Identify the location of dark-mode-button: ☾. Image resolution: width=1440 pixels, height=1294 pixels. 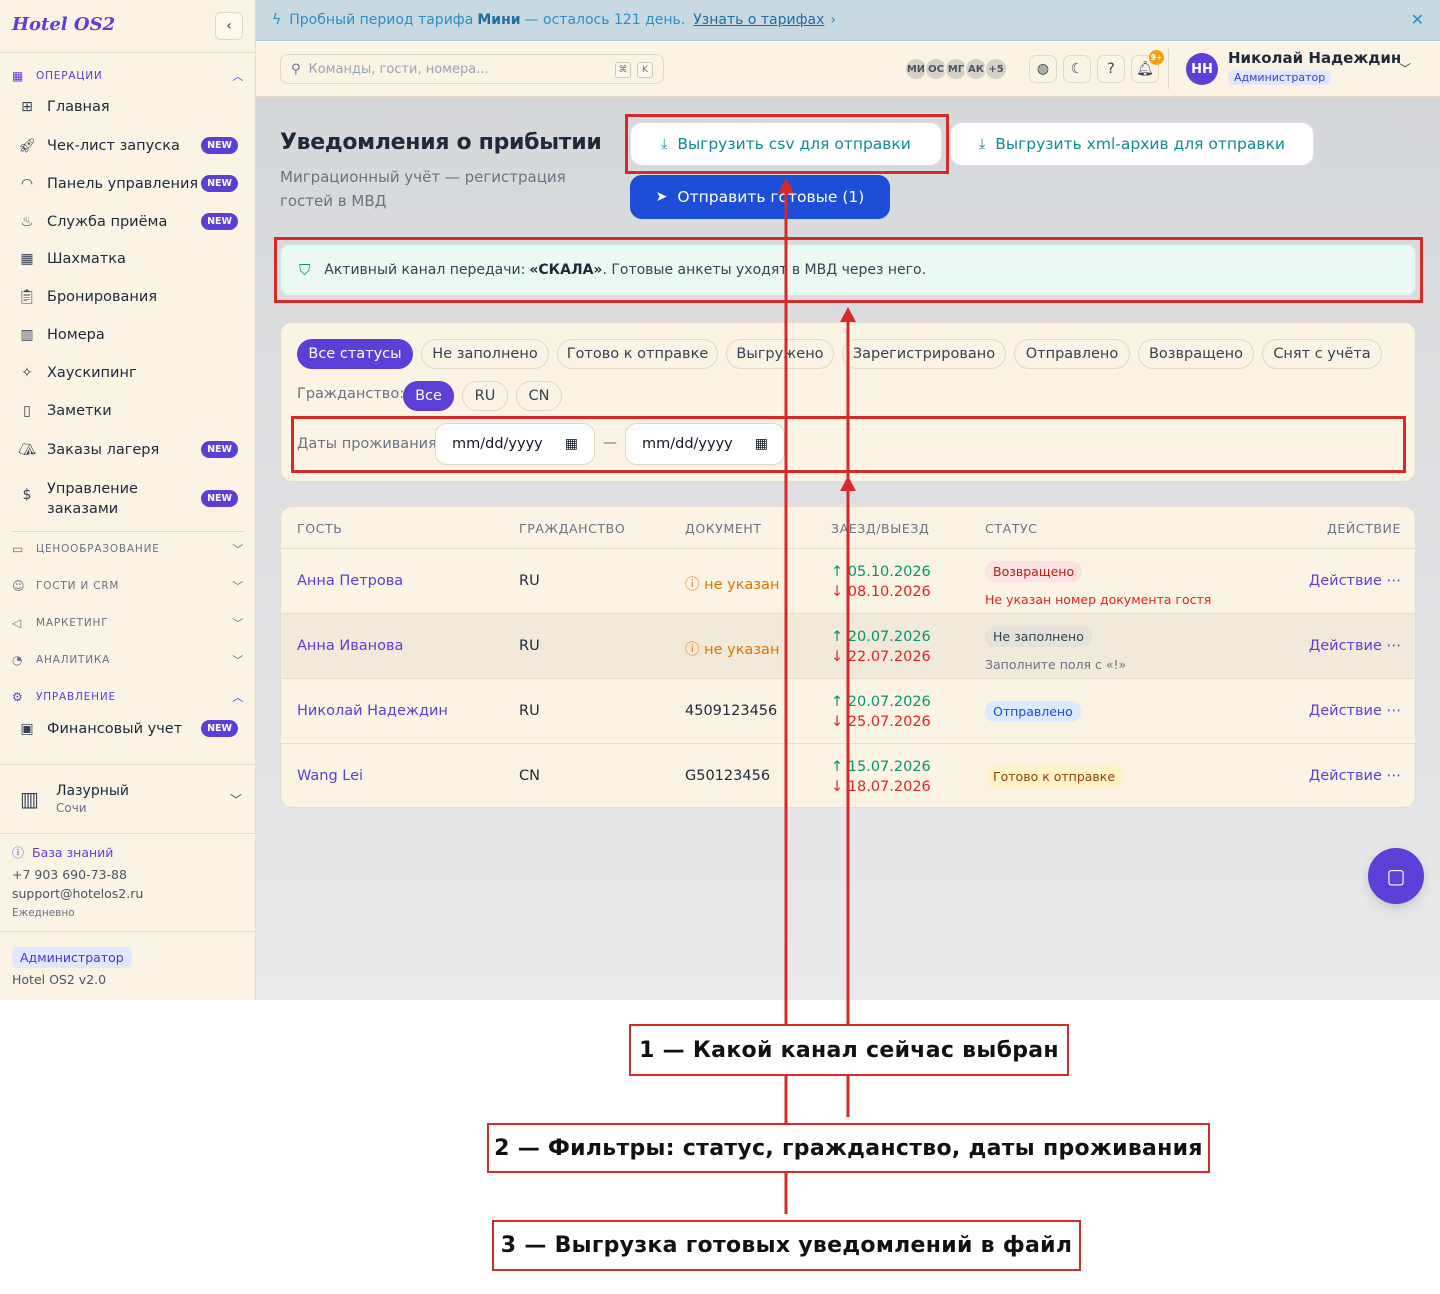
(1077, 69).